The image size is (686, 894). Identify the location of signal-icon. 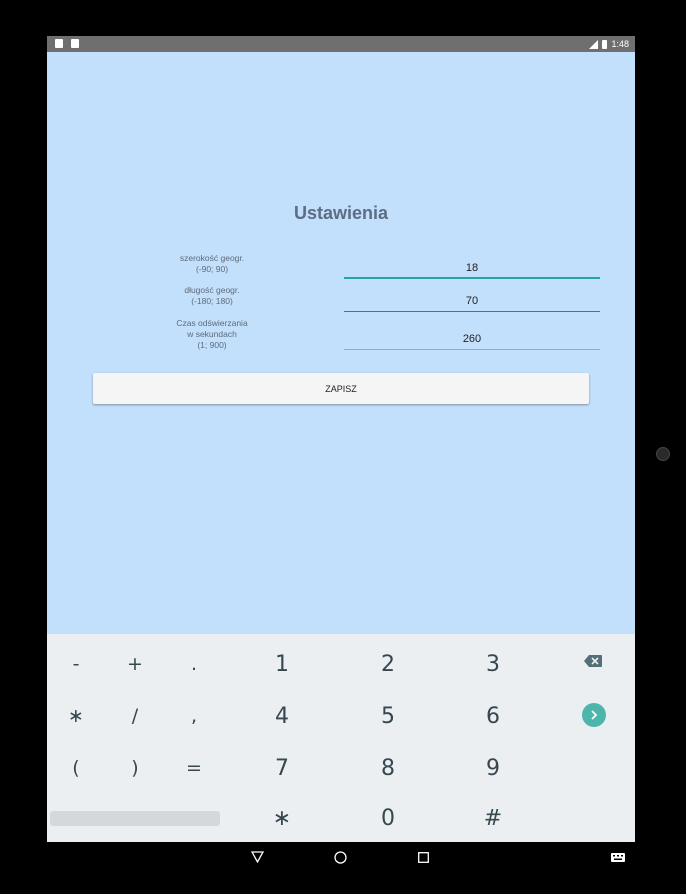
(594, 44).